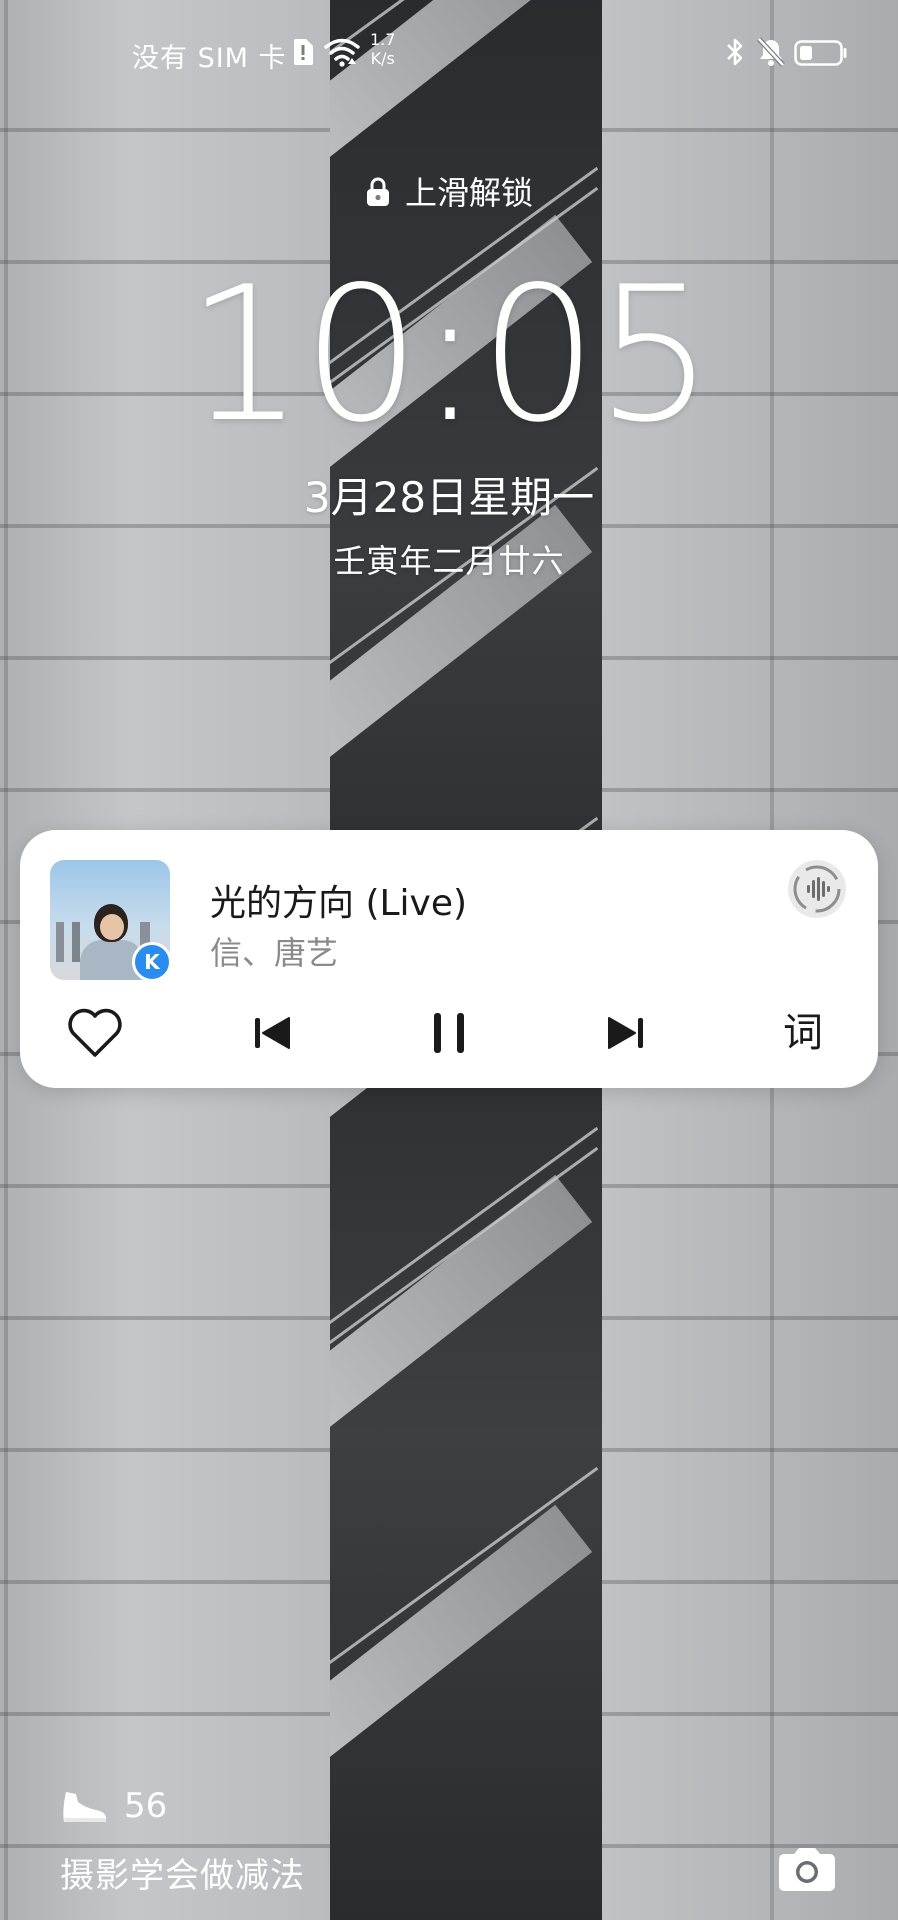 This screenshot has width=898, height=1920. Describe the element at coordinates (449, 561) in the screenshot. I see `lunar-date-label: 壬寅年二月廿六` at that location.